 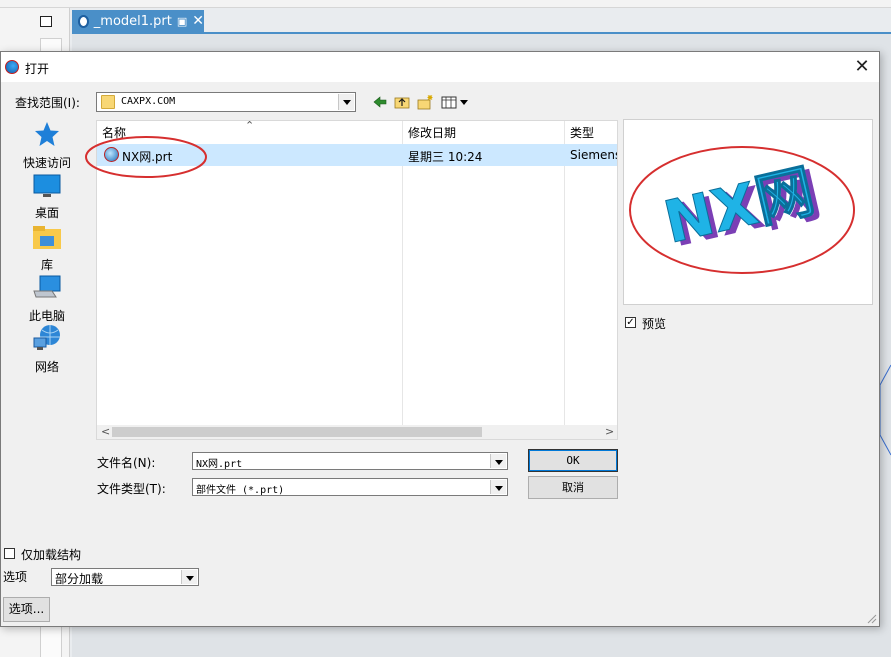 I want to click on dialog-close-button: ✕, so click(x=862, y=67).